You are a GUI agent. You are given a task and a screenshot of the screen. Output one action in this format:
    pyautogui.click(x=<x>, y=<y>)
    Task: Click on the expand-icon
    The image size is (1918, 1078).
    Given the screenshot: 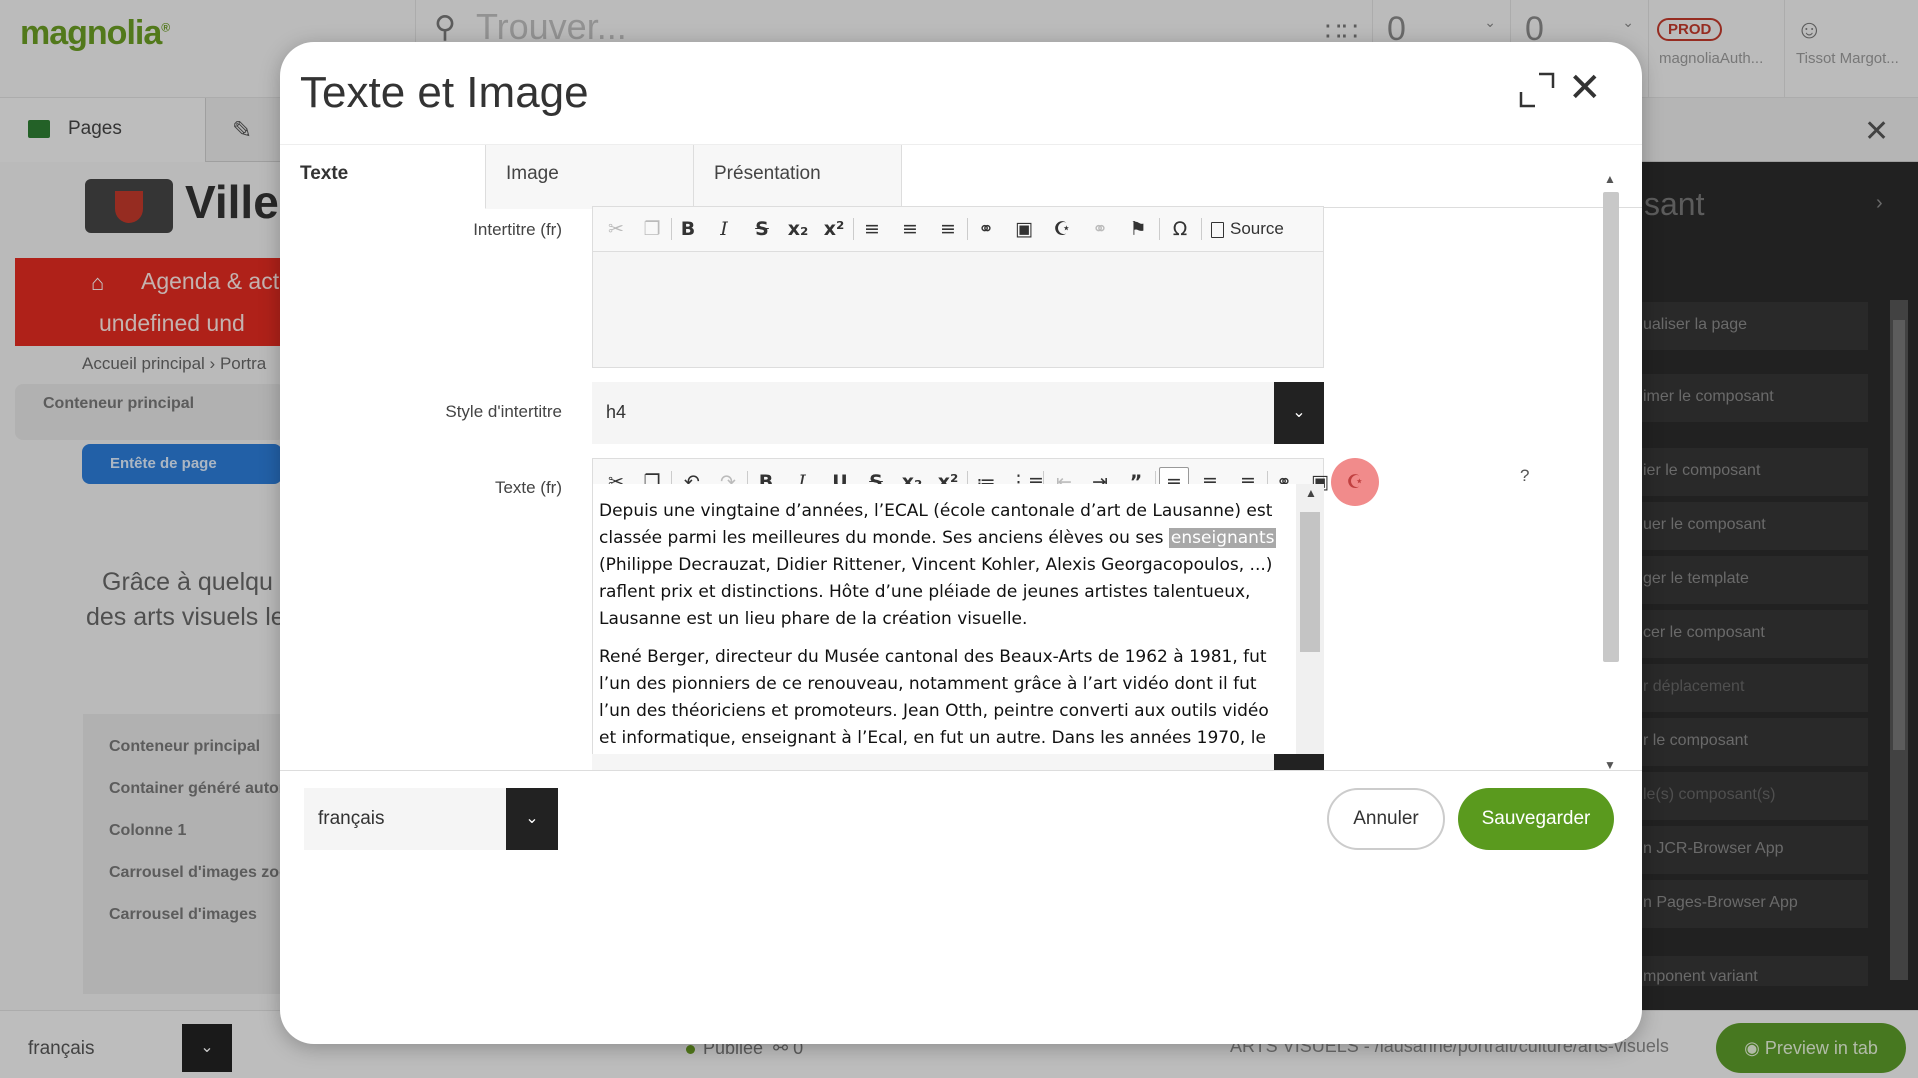 What is the action you would take?
    pyautogui.click(x=1537, y=90)
    